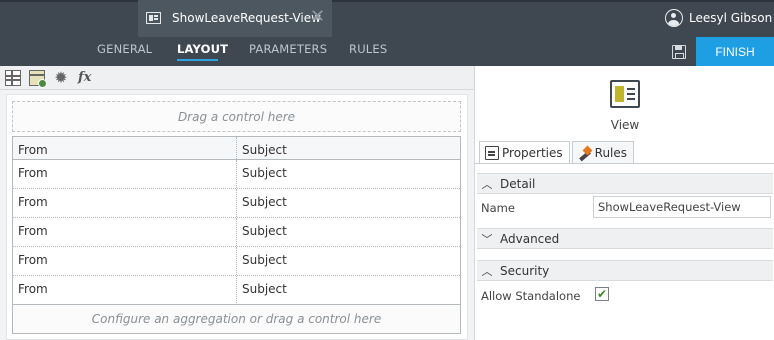  I want to click on allow-standalone-checkbox: ✔, so click(602, 294).